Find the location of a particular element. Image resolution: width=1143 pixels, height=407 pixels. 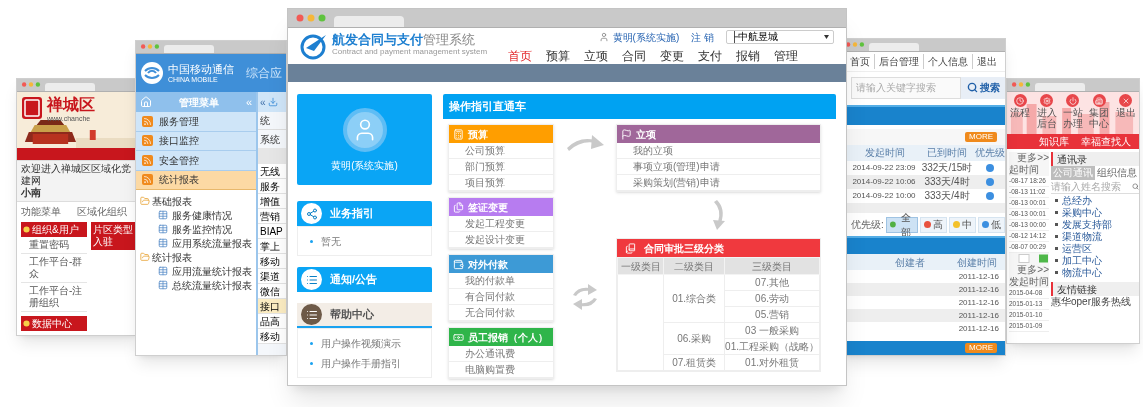

download-icon is located at coordinates (272, 102).